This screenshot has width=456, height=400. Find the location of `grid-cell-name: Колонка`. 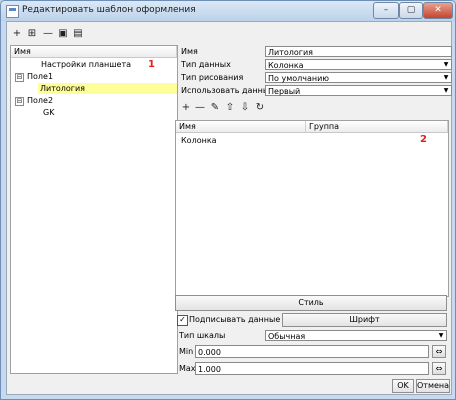

grid-cell-name: Колонка is located at coordinates (199, 140).